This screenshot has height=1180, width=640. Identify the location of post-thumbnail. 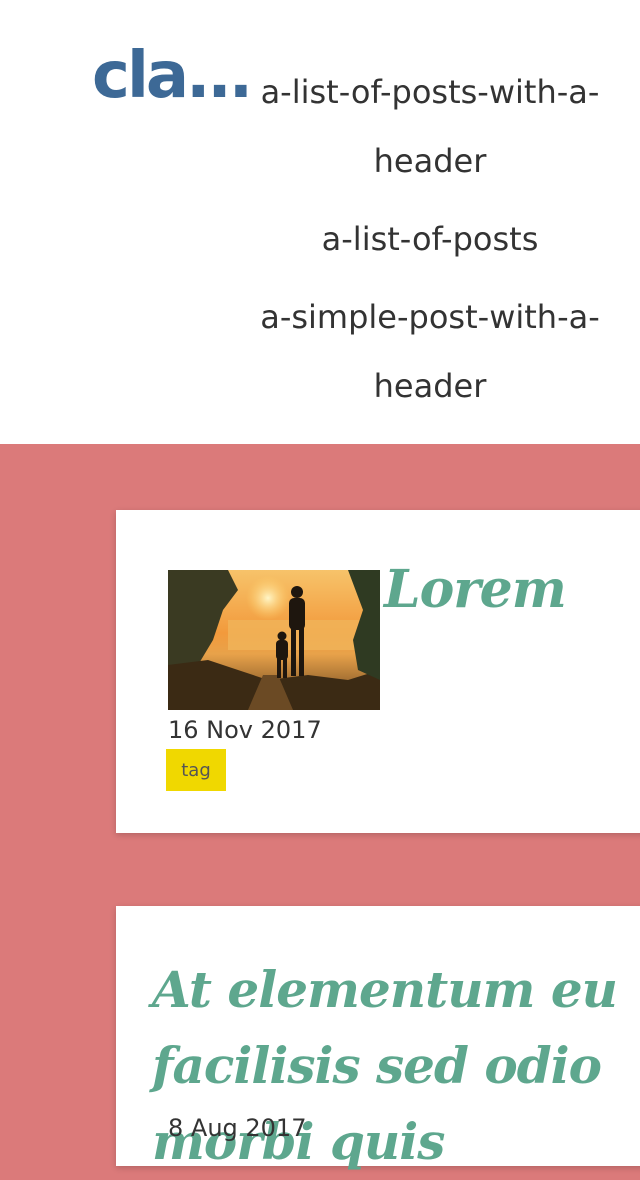
(274, 640).